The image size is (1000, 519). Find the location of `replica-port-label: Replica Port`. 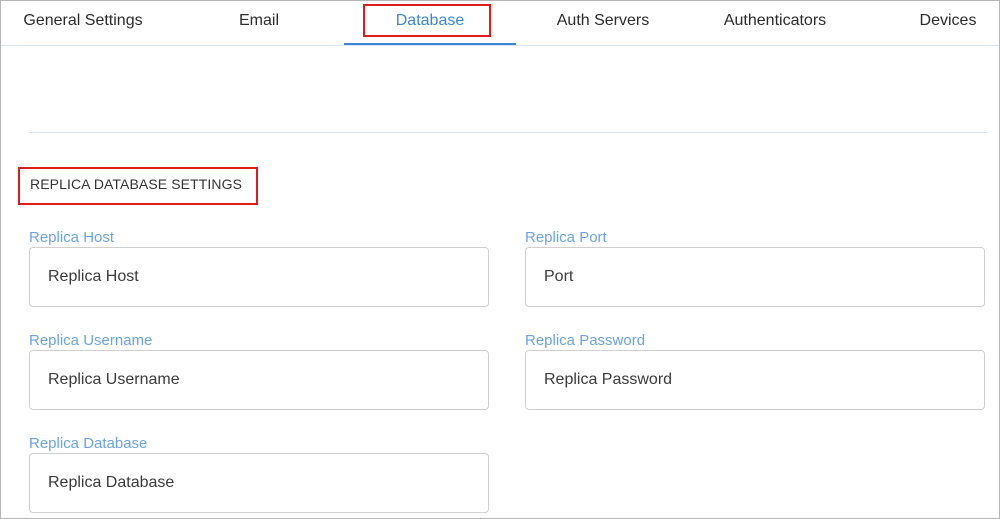

replica-port-label: Replica Port is located at coordinates (566, 237).